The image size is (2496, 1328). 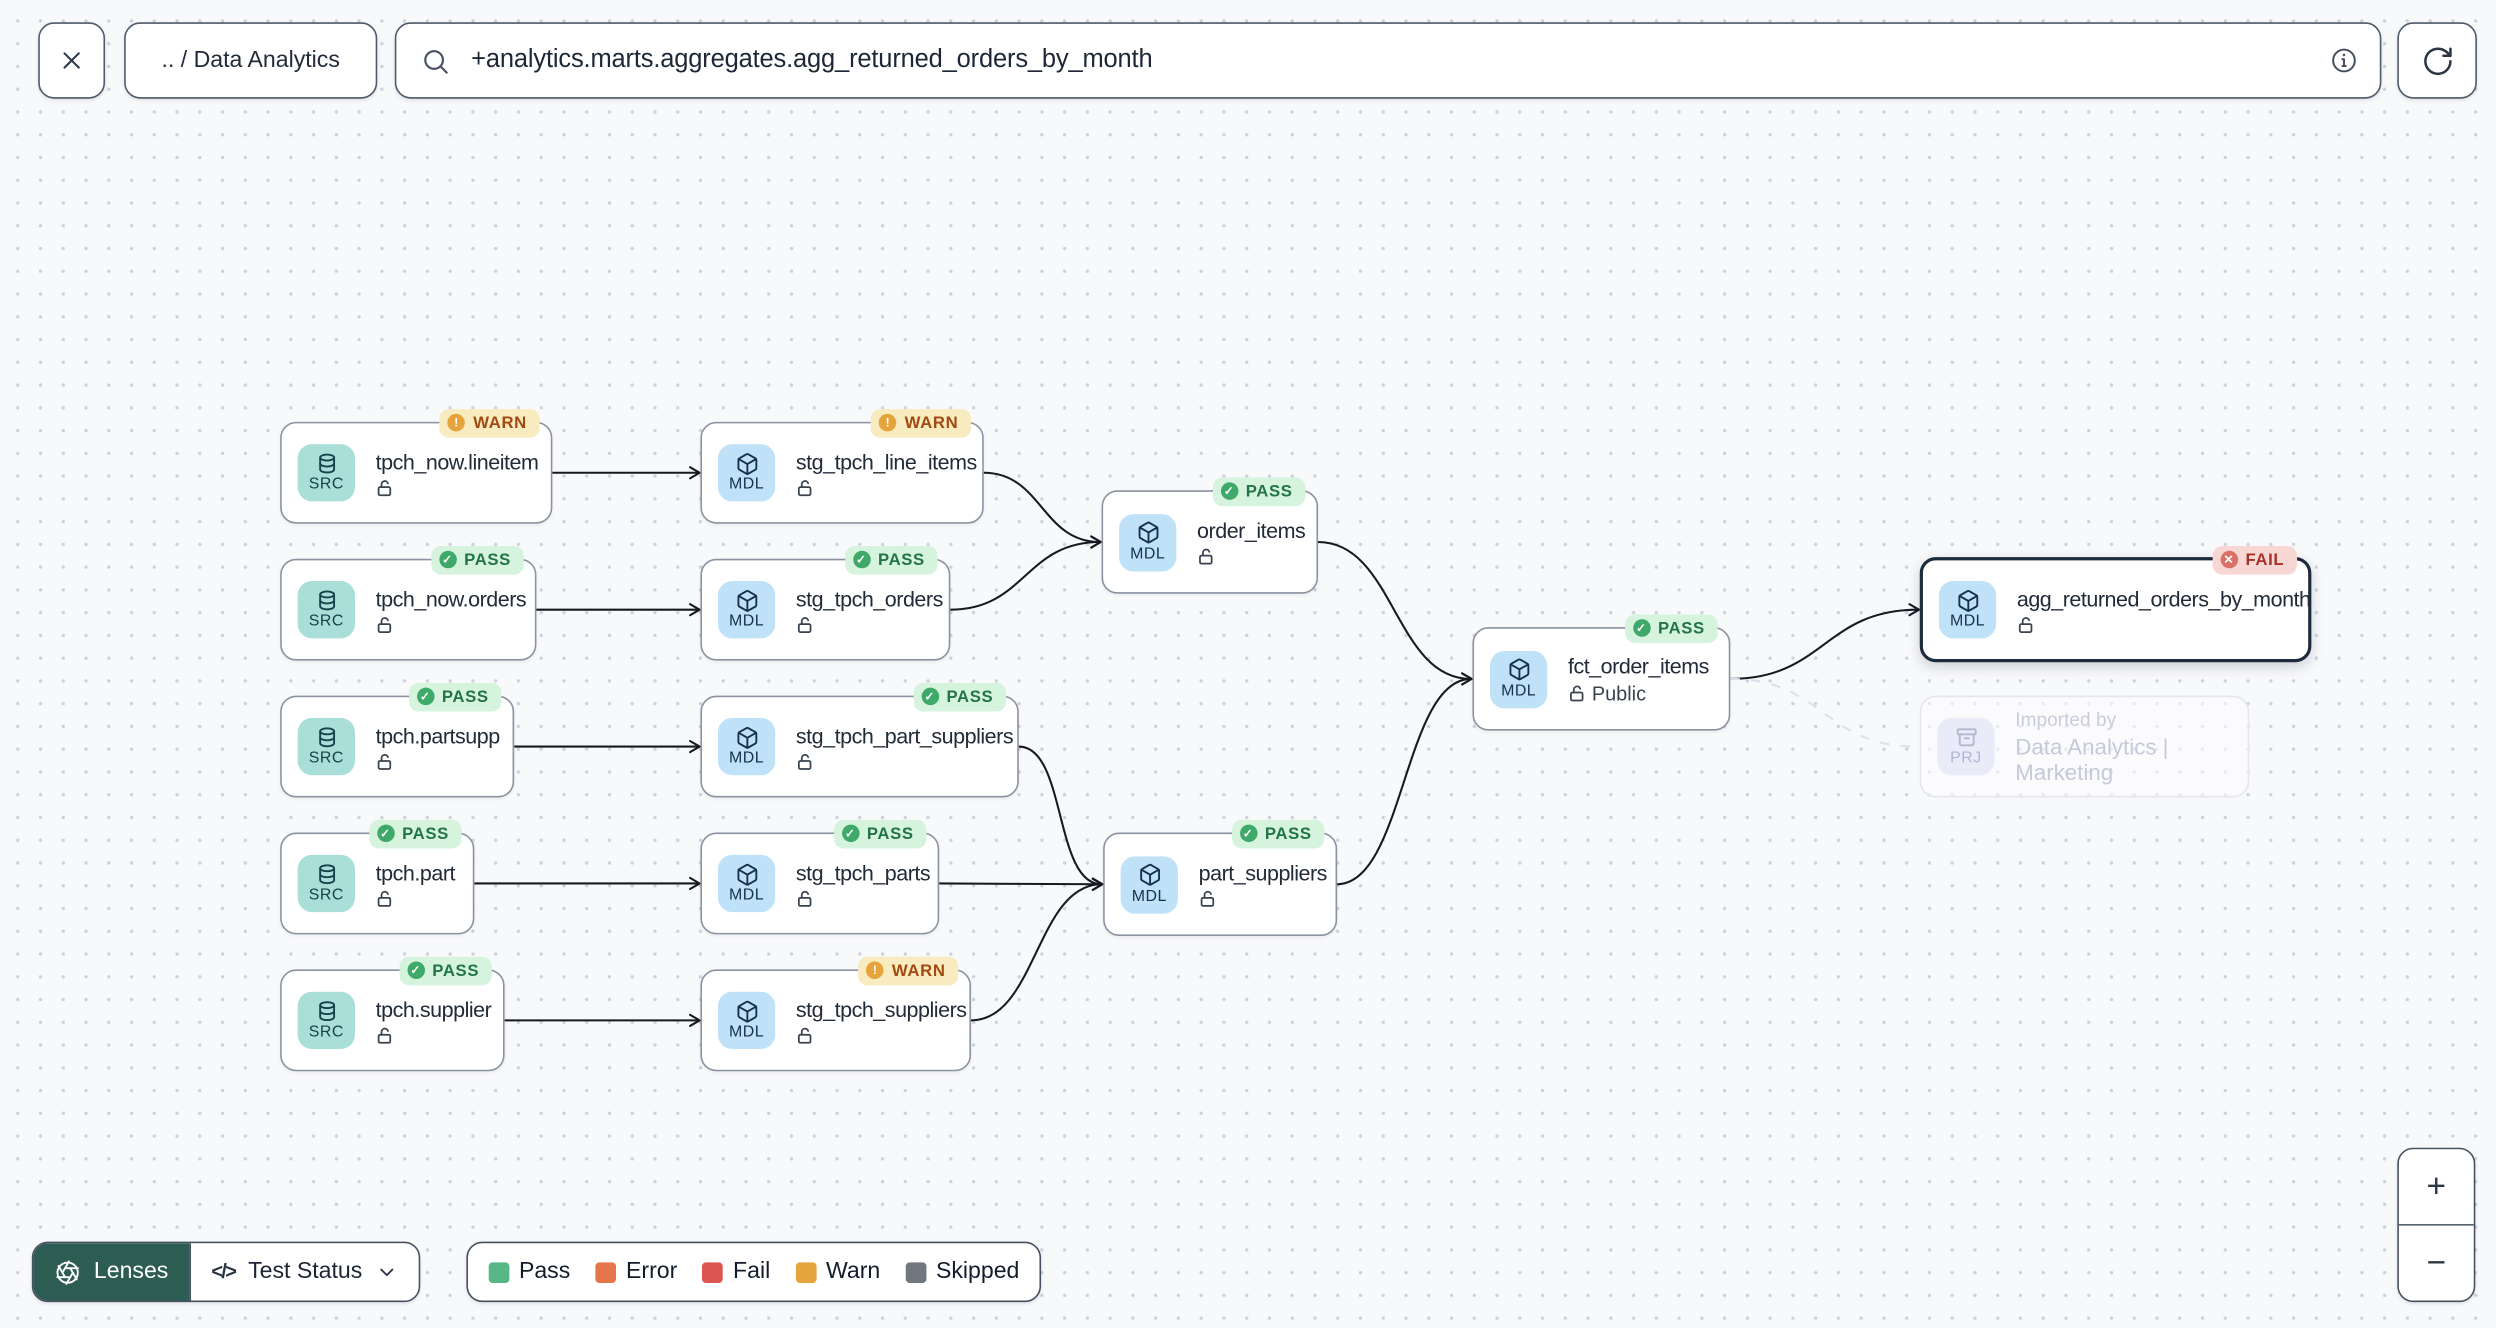 I want to click on close-button, so click(x=72, y=60).